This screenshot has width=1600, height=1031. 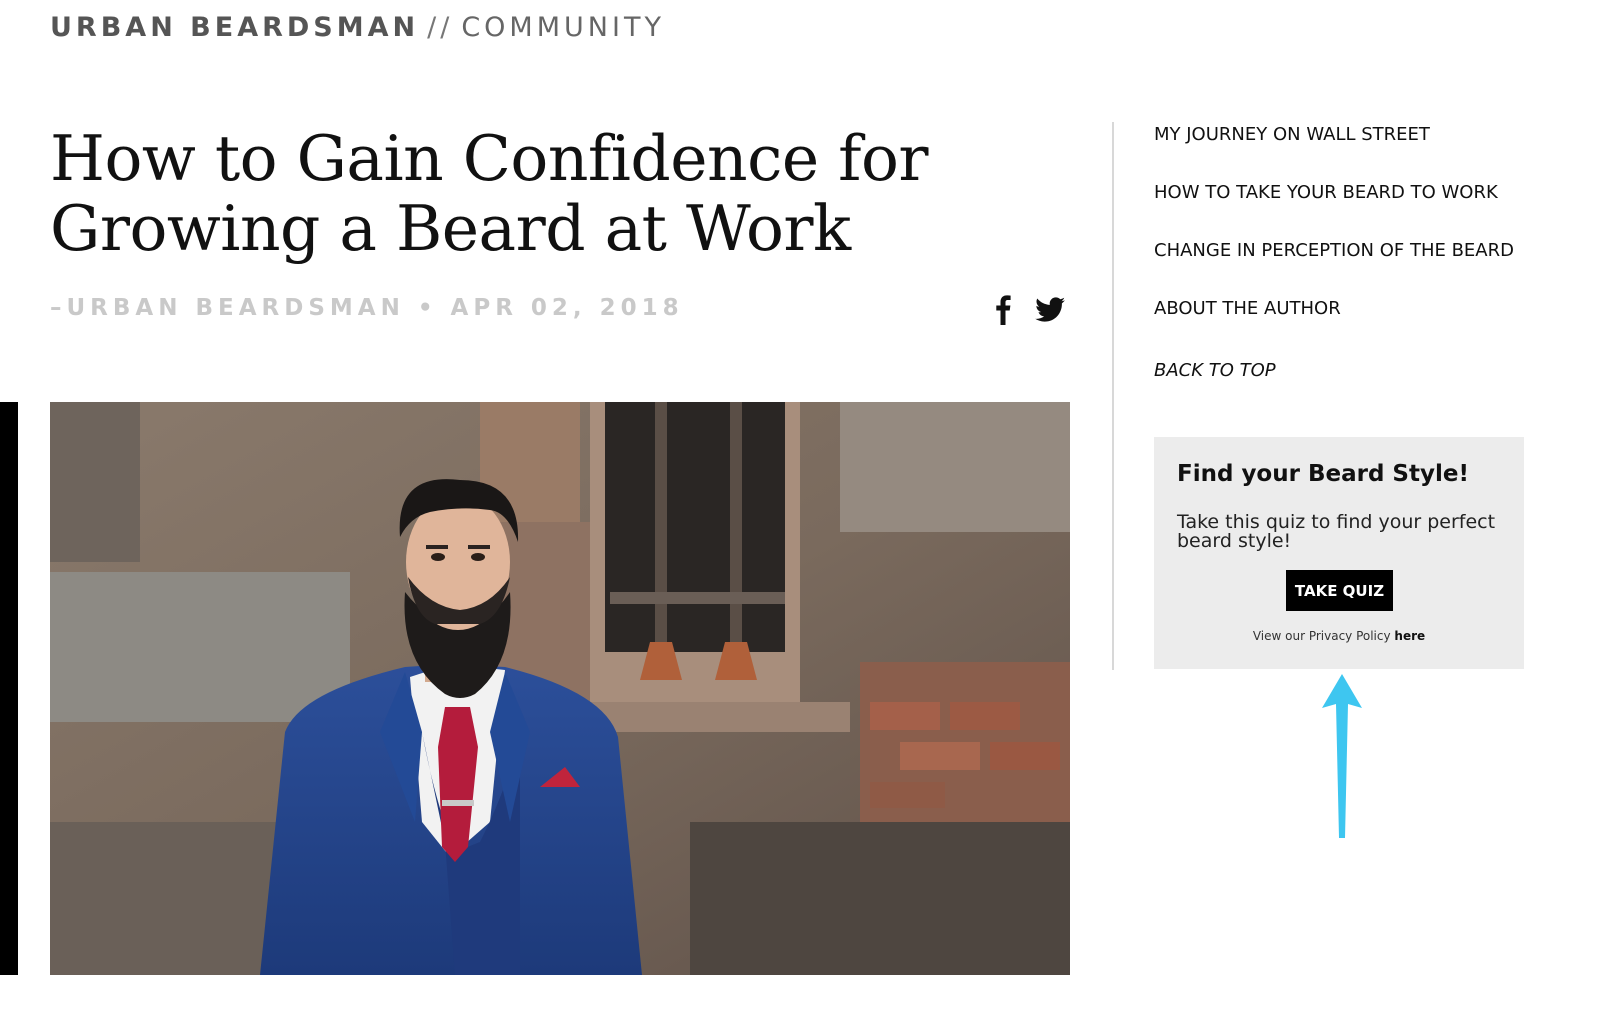 I want to click on privacy-policy-note: View our Privacy Policy here, so click(x=1339, y=636).